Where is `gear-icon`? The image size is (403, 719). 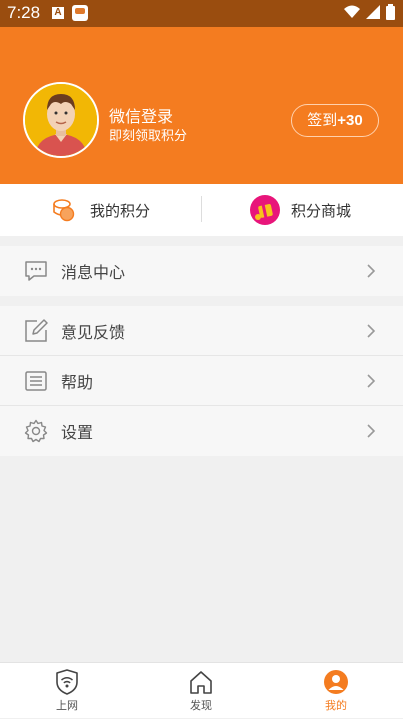 gear-icon is located at coordinates (36, 431).